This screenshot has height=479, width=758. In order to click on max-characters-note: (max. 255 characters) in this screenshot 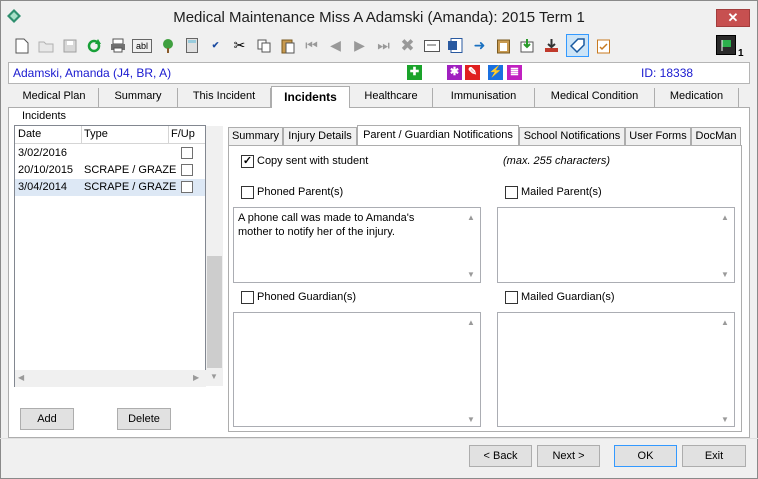, I will do `click(556, 161)`.